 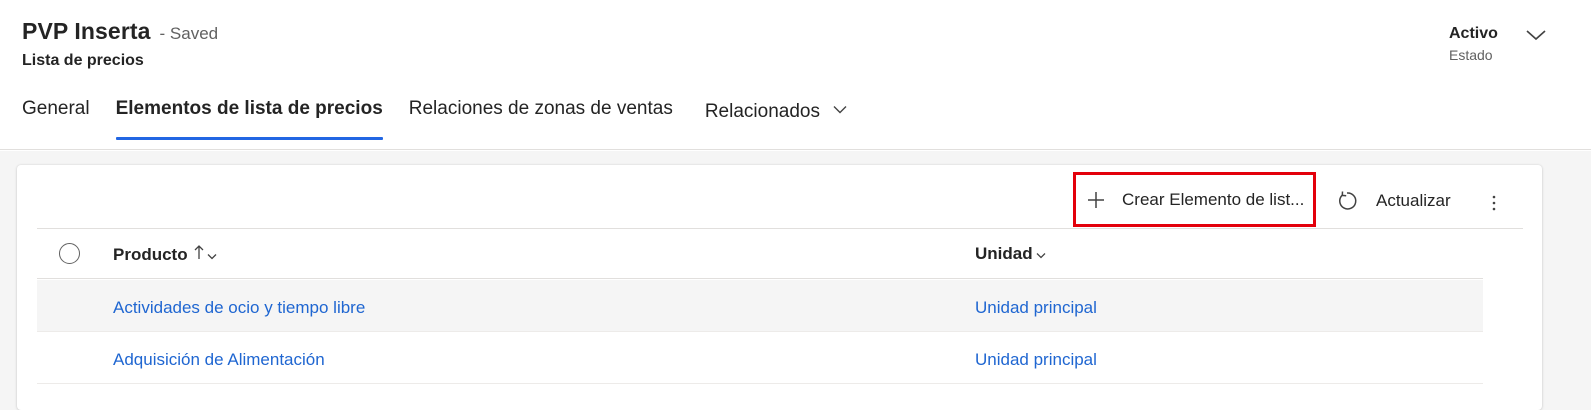 I want to click on tab-related: Relacionados, so click(x=776, y=120).